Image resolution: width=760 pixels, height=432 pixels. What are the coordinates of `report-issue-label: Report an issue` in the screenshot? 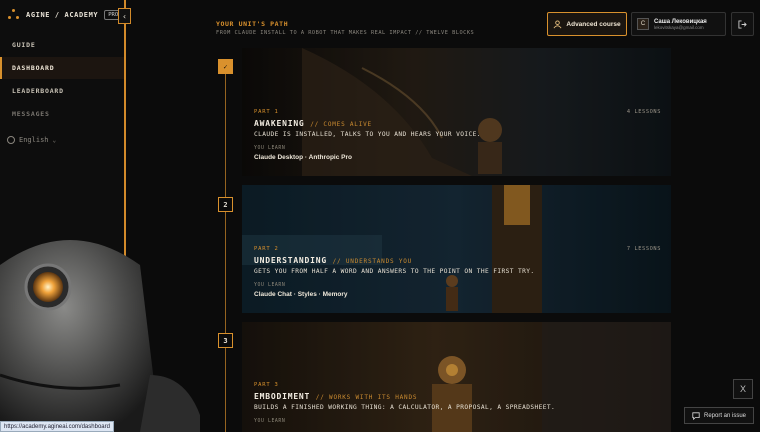 It's located at (725, 415).